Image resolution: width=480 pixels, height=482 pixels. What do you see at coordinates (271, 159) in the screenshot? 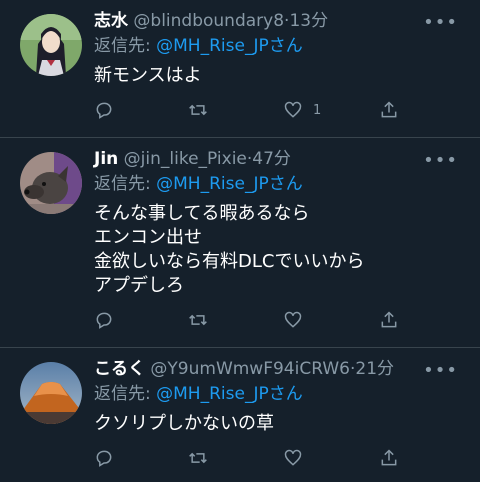
I see `timestamp: 47分` at bounding box center [271, 159].